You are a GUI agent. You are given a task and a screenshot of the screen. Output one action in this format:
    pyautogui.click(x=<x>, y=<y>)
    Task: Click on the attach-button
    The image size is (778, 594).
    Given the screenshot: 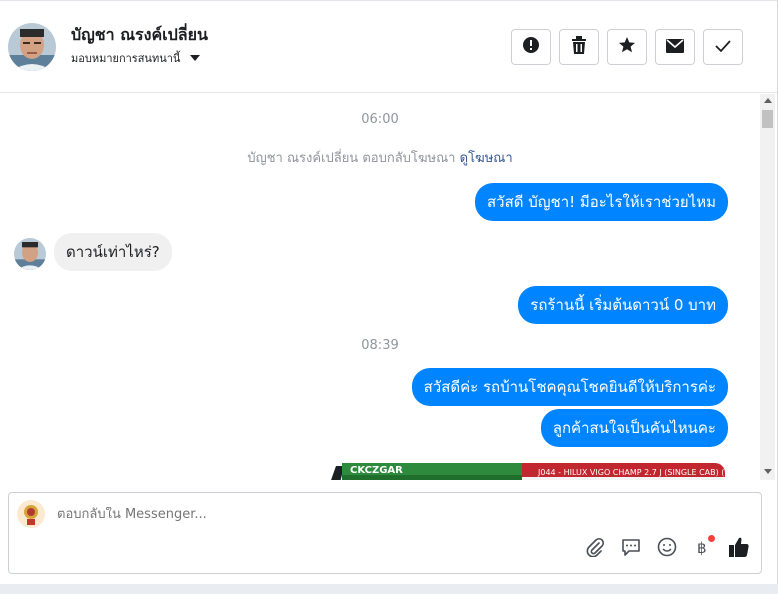 What is the action you would take?
    pyautogui.click(x=595, y=549)
    